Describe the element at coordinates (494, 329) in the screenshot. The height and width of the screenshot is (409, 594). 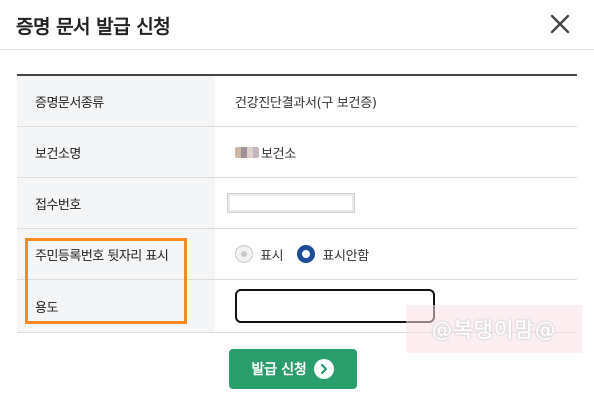
I see `watermark: @복댕이맘@` at that location.